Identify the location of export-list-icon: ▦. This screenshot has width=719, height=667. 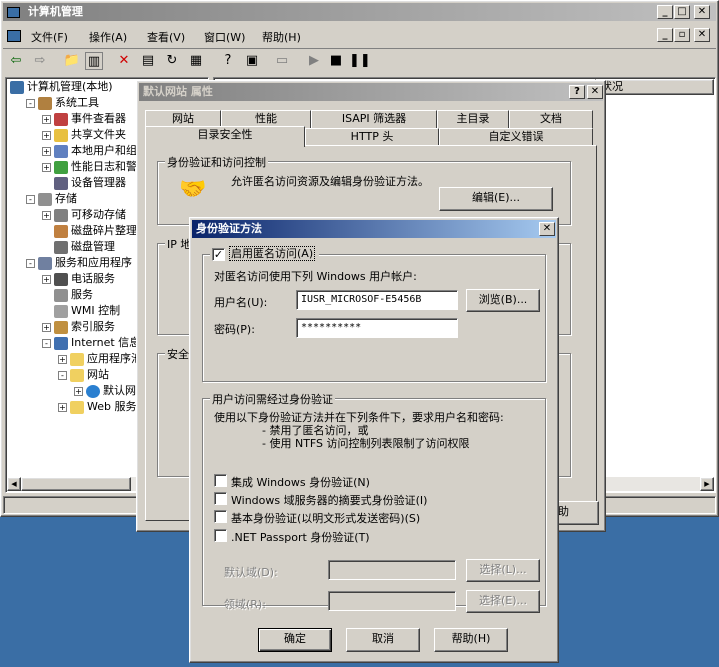
(196, 61).